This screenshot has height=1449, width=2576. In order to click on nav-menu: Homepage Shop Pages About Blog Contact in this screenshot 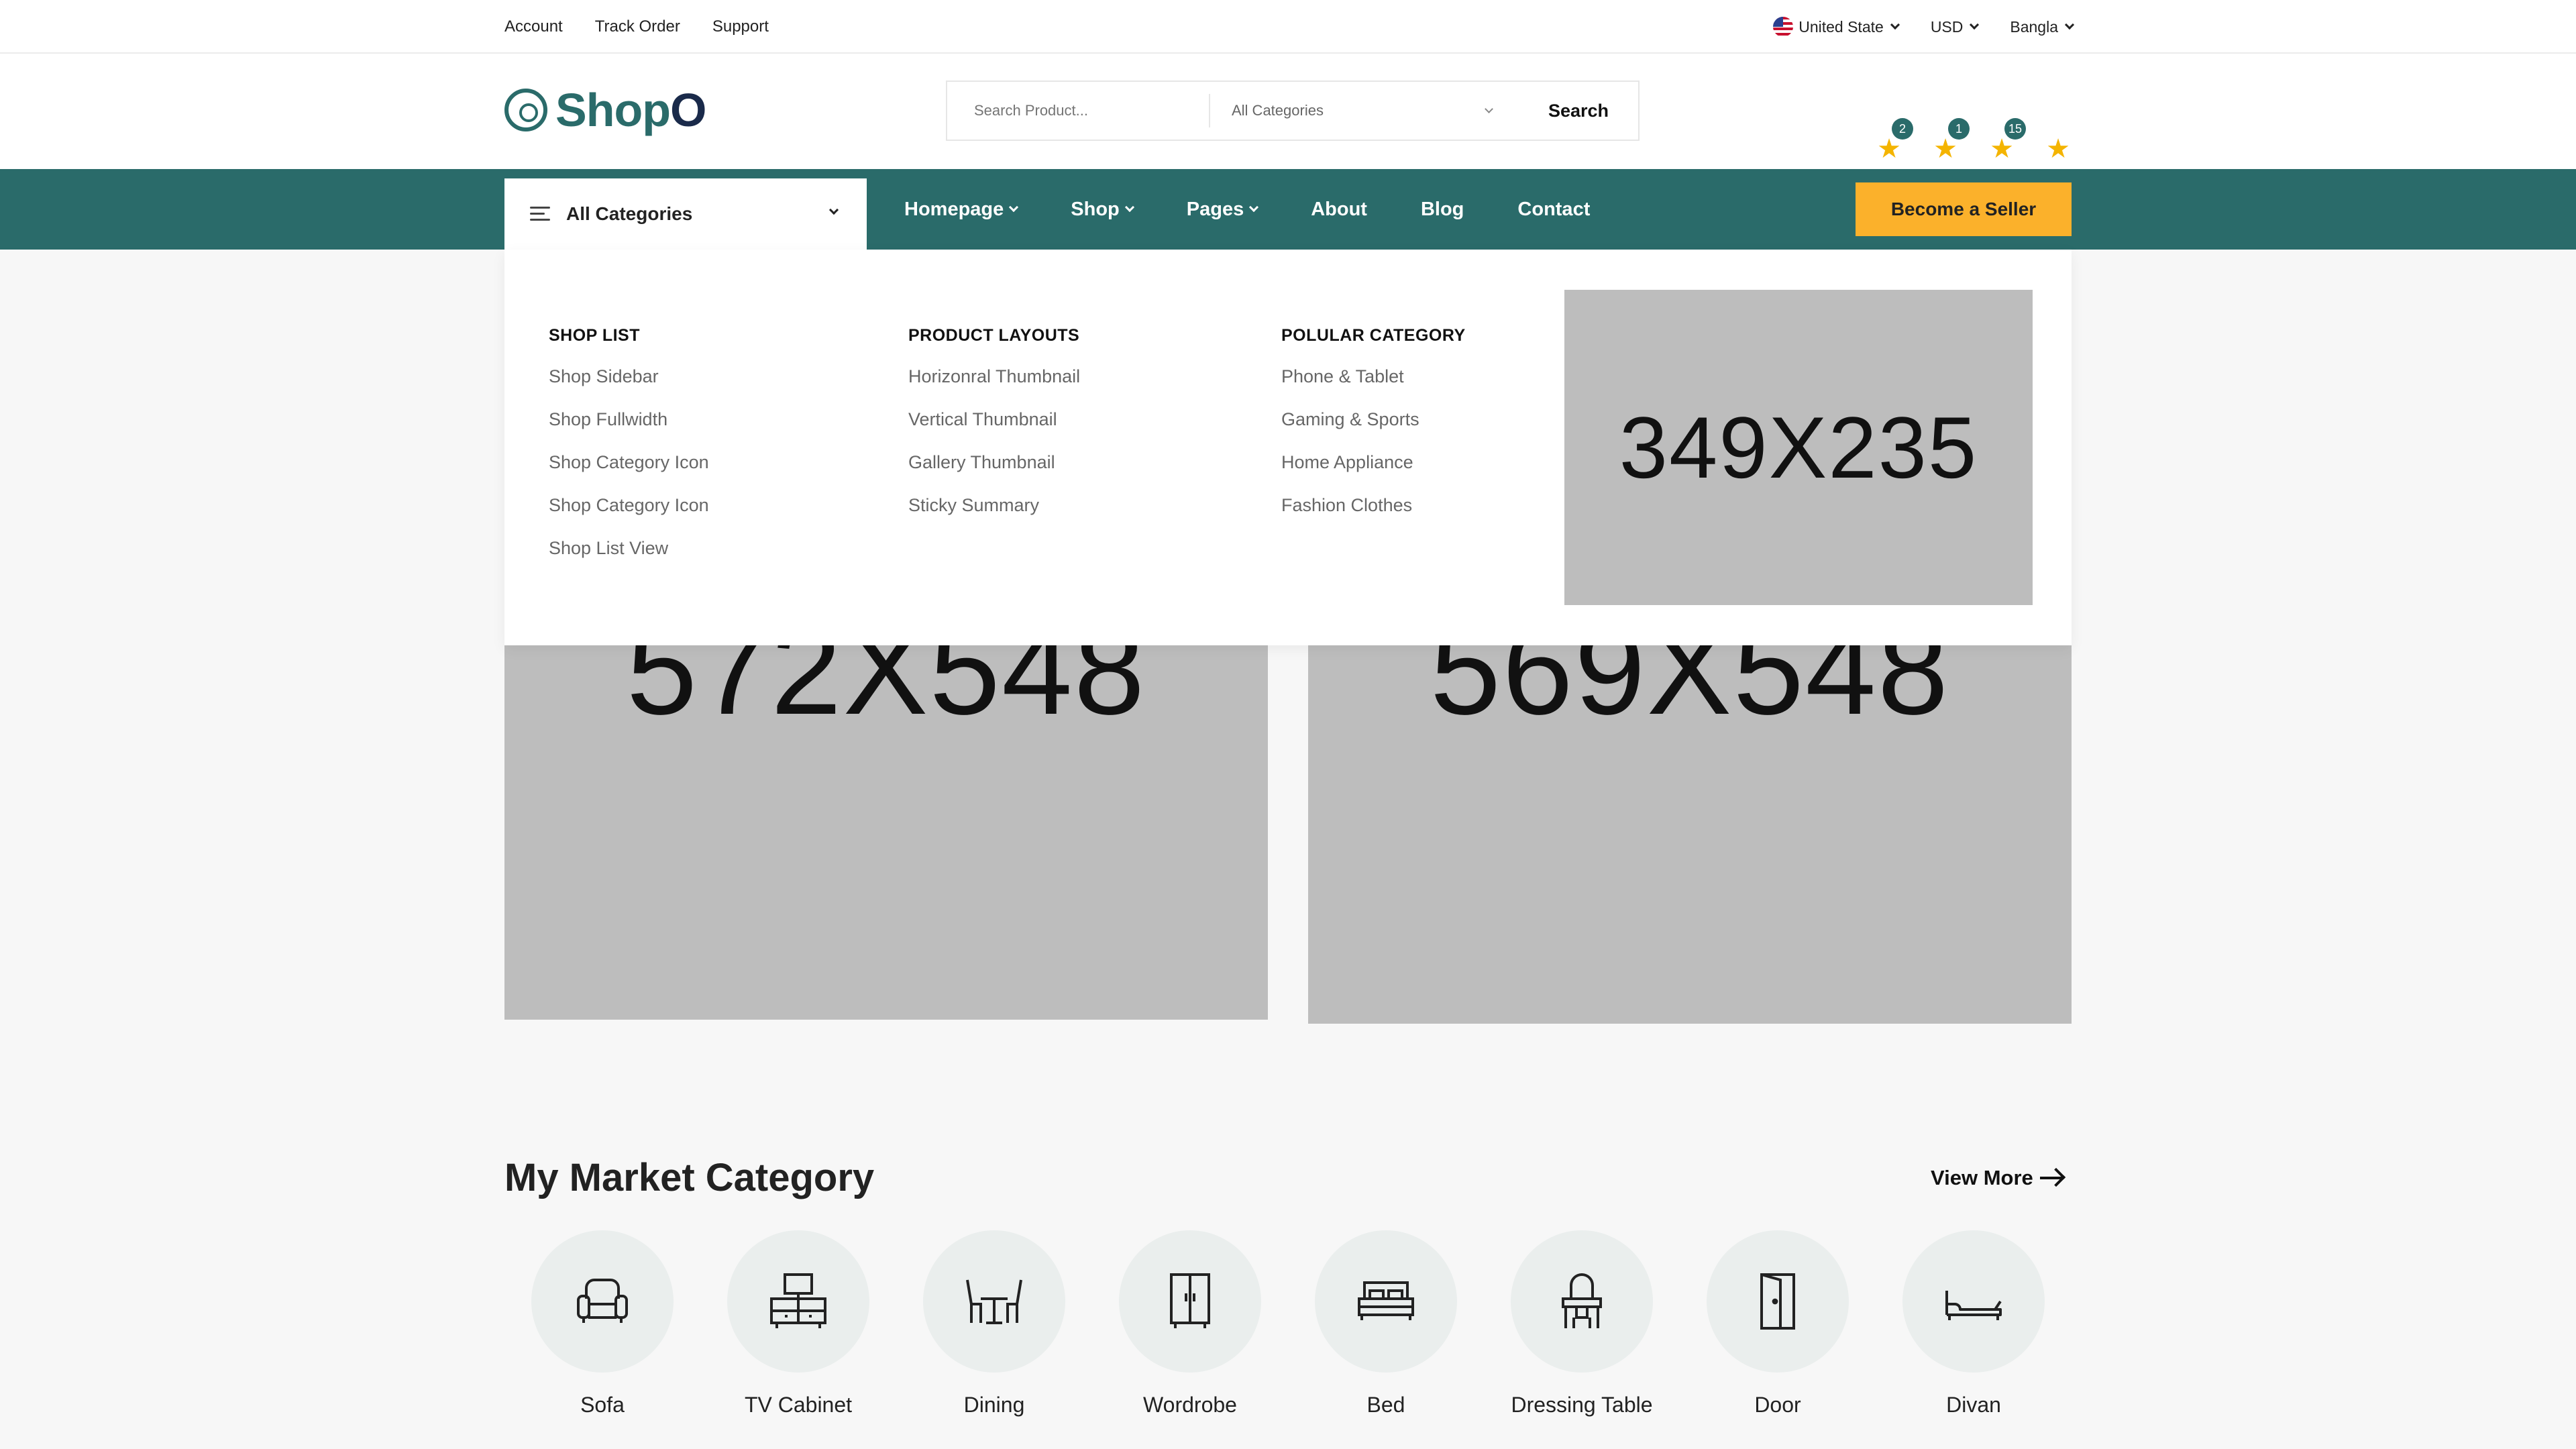, I will do `click(1247, 209)`.